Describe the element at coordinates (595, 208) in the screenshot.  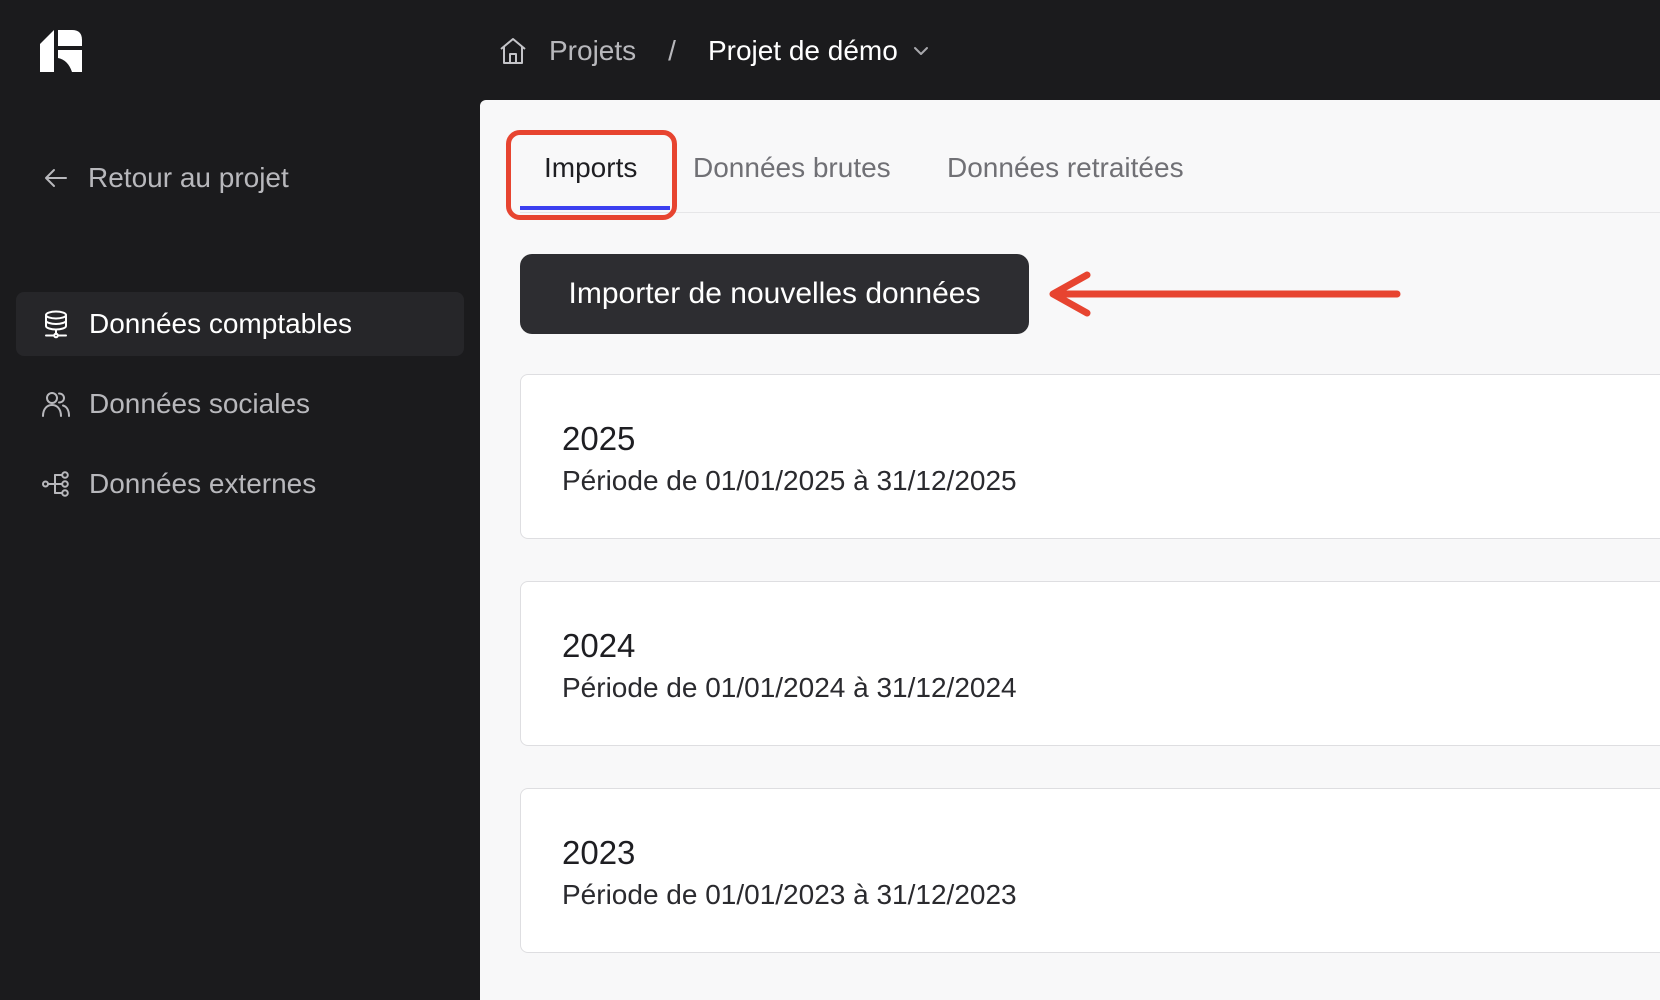
I see `active-tab-indicator` at that location.